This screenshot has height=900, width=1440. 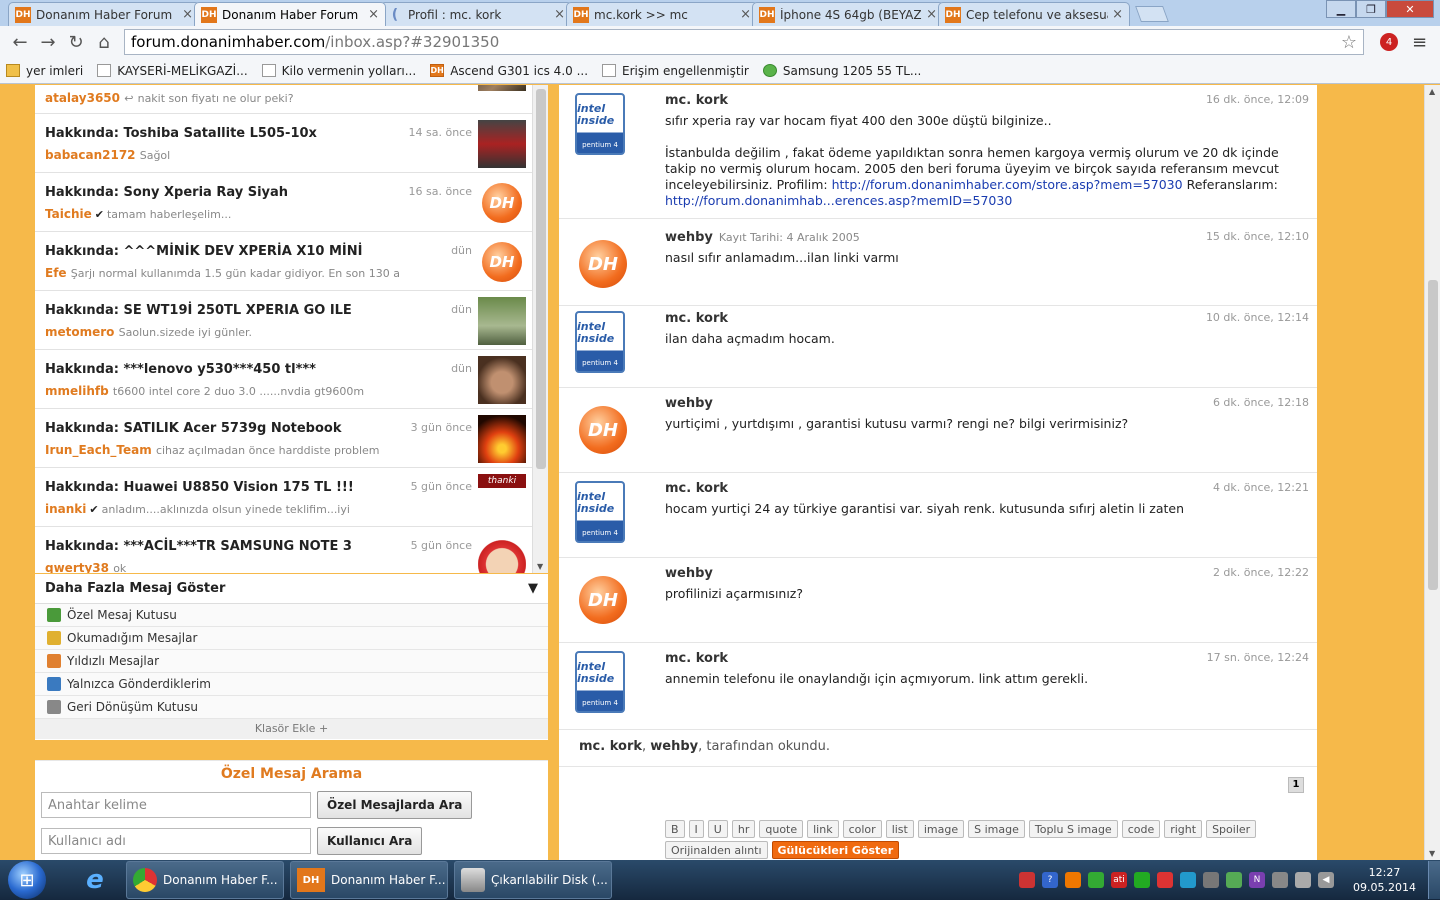 I want to click on ati-icon: ati, so click(x=1119, y=880).